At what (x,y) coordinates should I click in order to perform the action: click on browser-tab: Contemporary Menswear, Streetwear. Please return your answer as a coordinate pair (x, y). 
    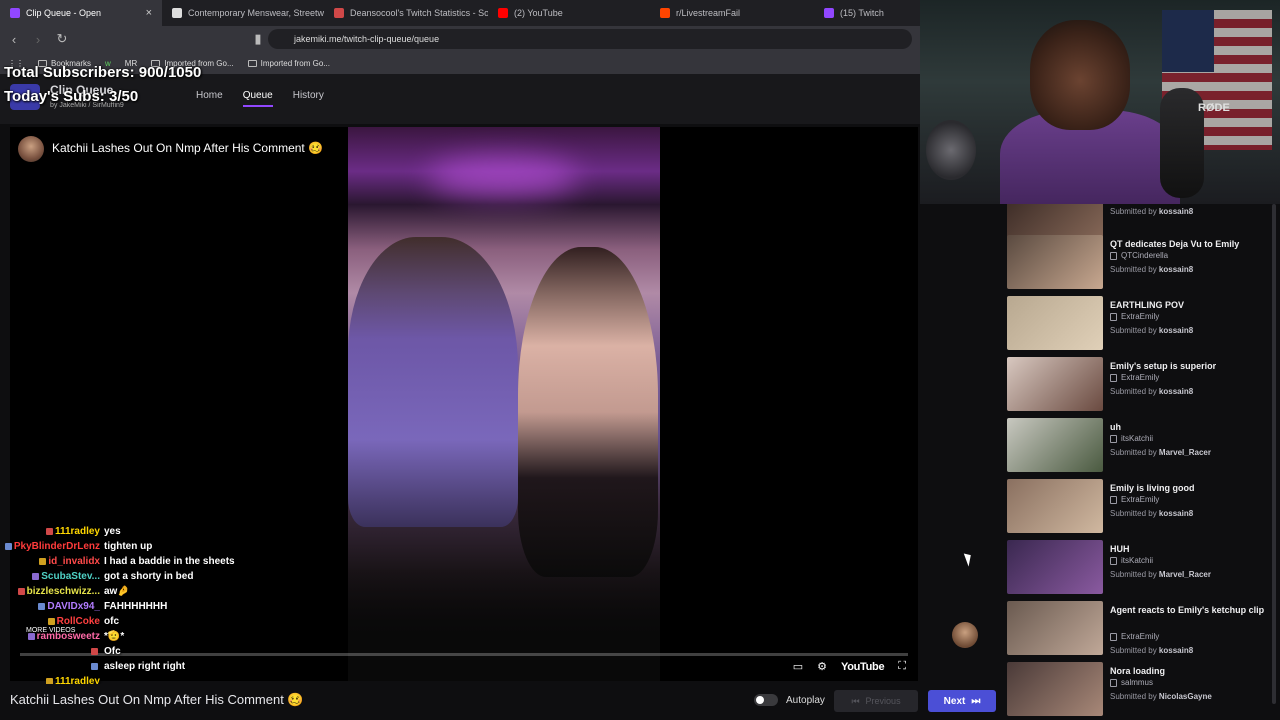
    Looking at the image, I should click on (243, 13).